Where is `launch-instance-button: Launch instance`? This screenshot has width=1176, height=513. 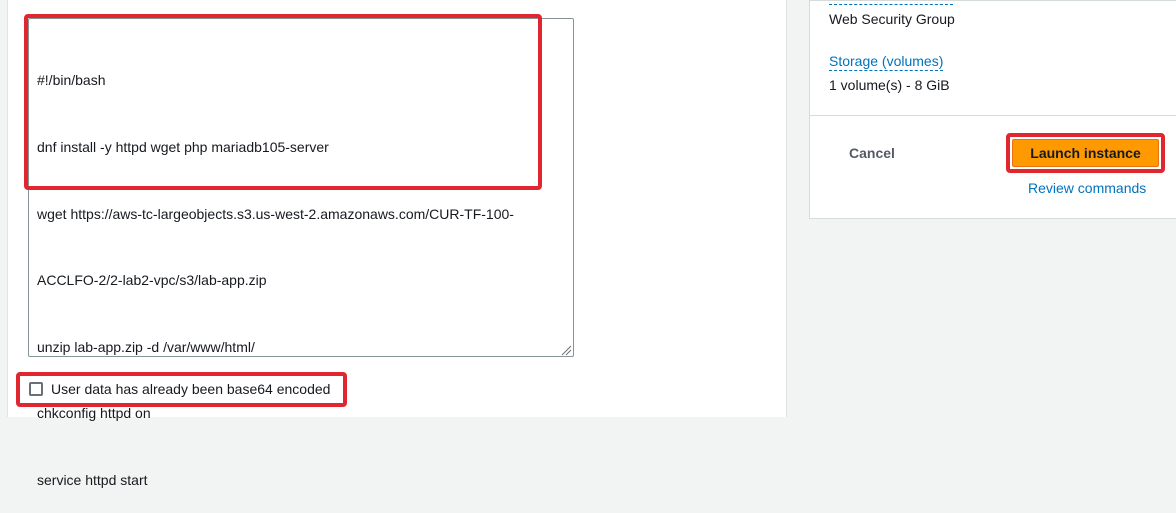 launch-instance-button: Launch instance is located at coordinates (1085, 153).